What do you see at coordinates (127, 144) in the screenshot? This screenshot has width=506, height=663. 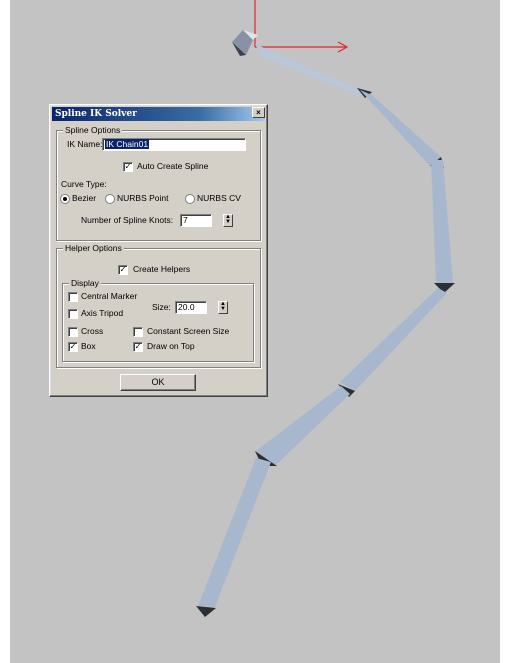 I see `ik-name-value: IK Chain01` at bounding box center [127, 144].